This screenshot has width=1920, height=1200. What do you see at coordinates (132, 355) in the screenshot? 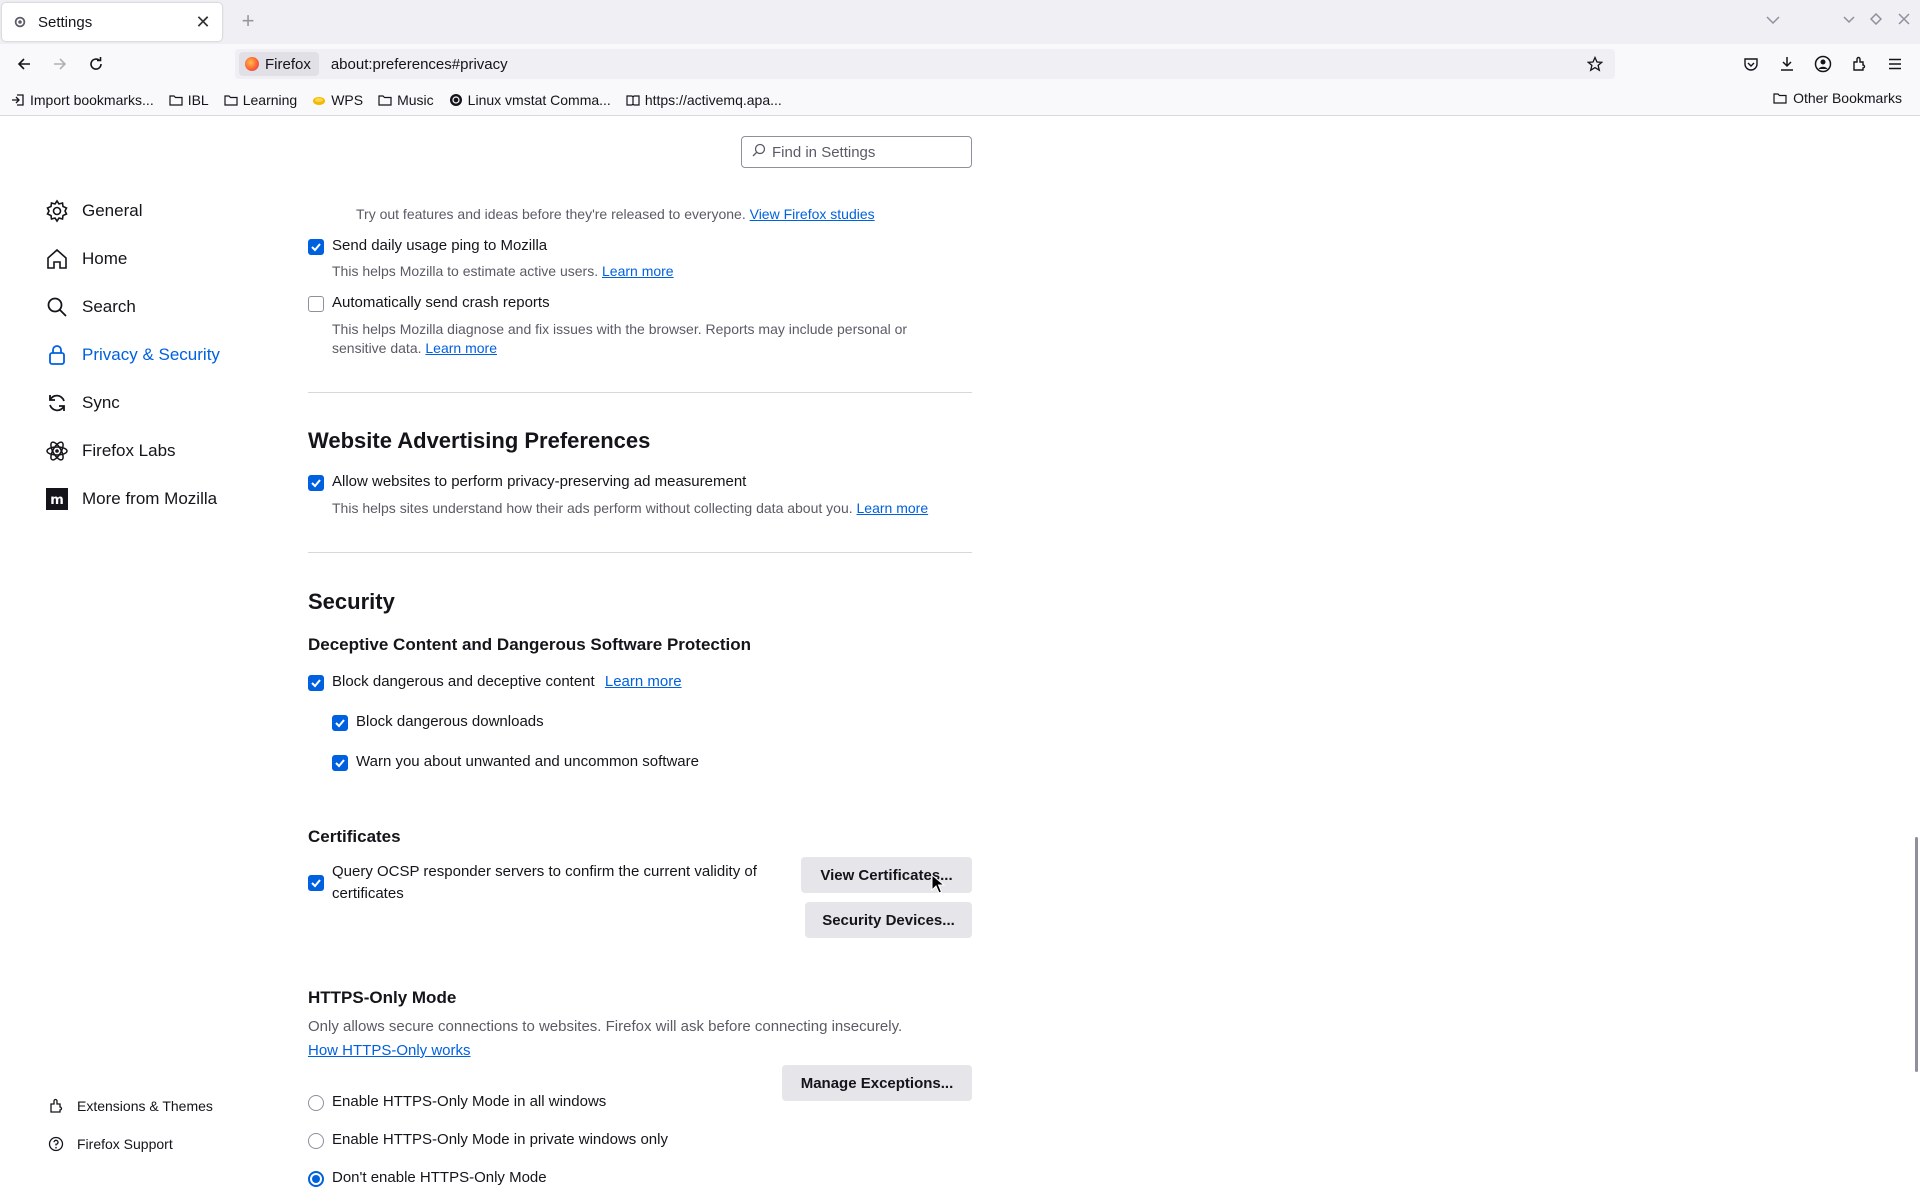
I see `sidebar-item-privacy: Privacy & Security` at bounding box center [132, 355].